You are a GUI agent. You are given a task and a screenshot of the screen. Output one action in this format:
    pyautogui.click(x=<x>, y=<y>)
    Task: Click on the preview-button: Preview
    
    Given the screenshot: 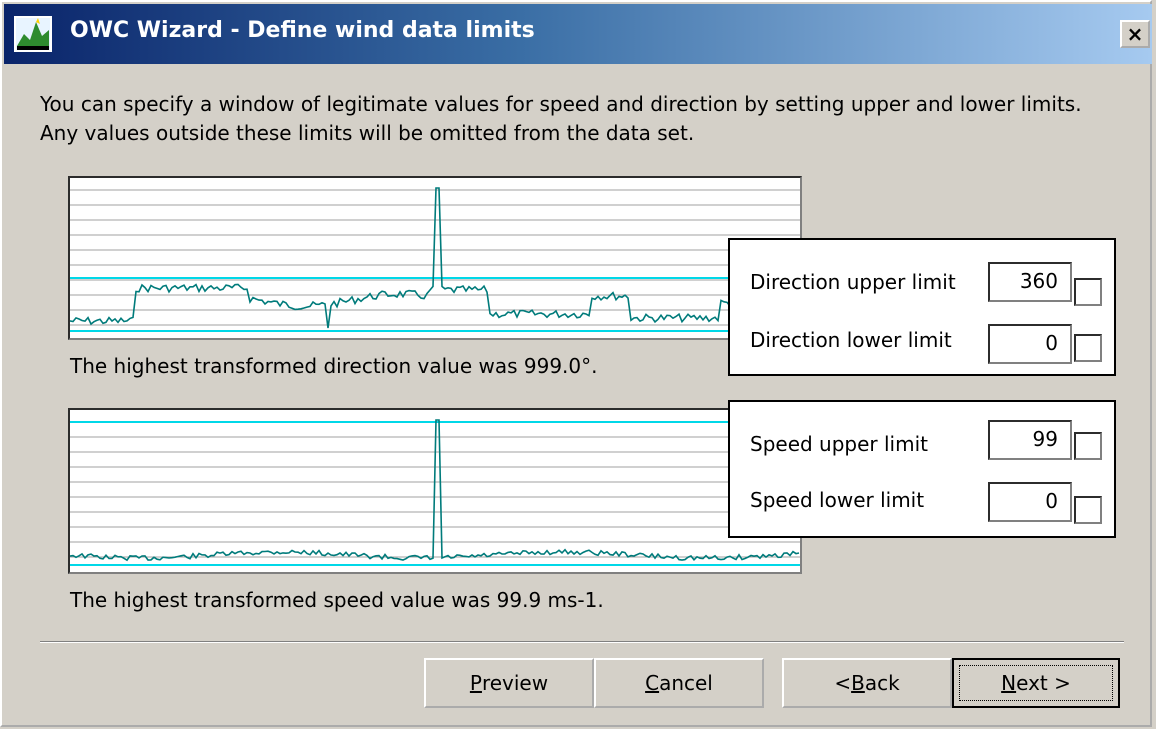 What is the action you would take?
    pyautogui.click(x=509, y=683)
    